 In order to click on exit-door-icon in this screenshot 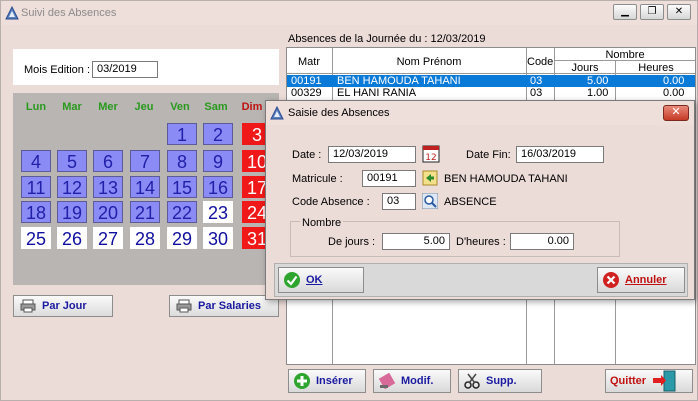, I will do `click(664, 381)`.